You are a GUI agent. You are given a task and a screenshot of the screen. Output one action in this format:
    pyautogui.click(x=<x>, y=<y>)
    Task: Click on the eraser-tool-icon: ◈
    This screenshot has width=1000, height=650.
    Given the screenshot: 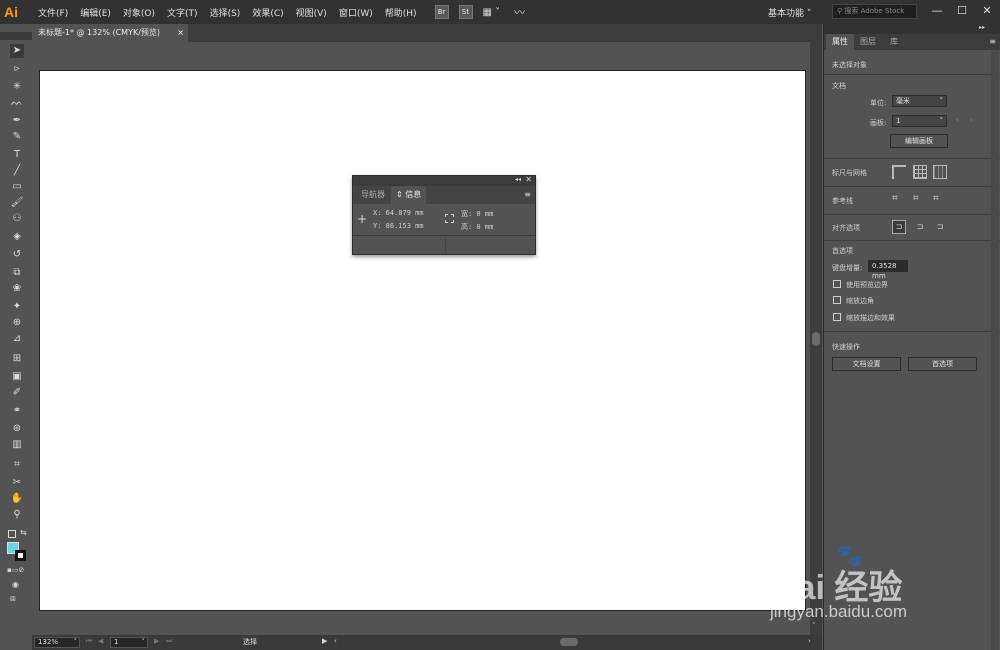 What is the action you would take?
    pyautogui.click(x=17, y=237)
    